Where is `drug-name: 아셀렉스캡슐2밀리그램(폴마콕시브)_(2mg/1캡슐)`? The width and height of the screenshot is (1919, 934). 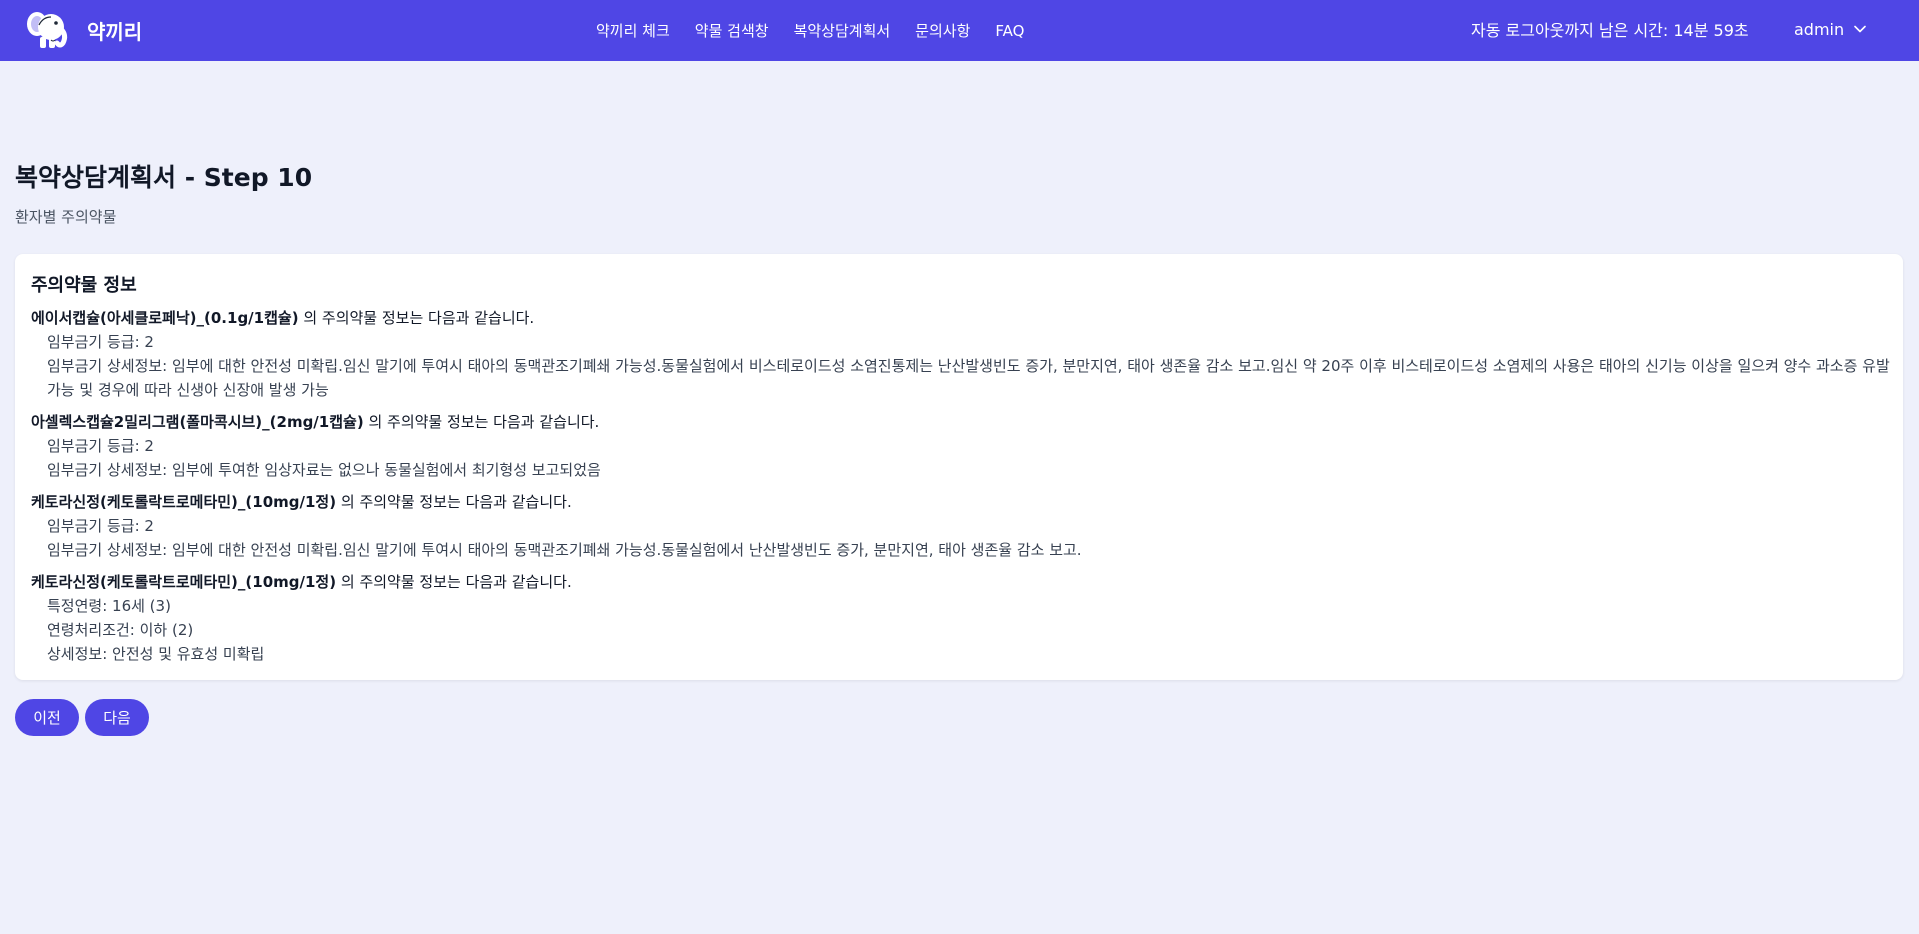
drug-name: 아셀렉스캡슐2밀리그램(폴마콕시브)_(2mg/1캡슐) is located at coordinates (197, 422).